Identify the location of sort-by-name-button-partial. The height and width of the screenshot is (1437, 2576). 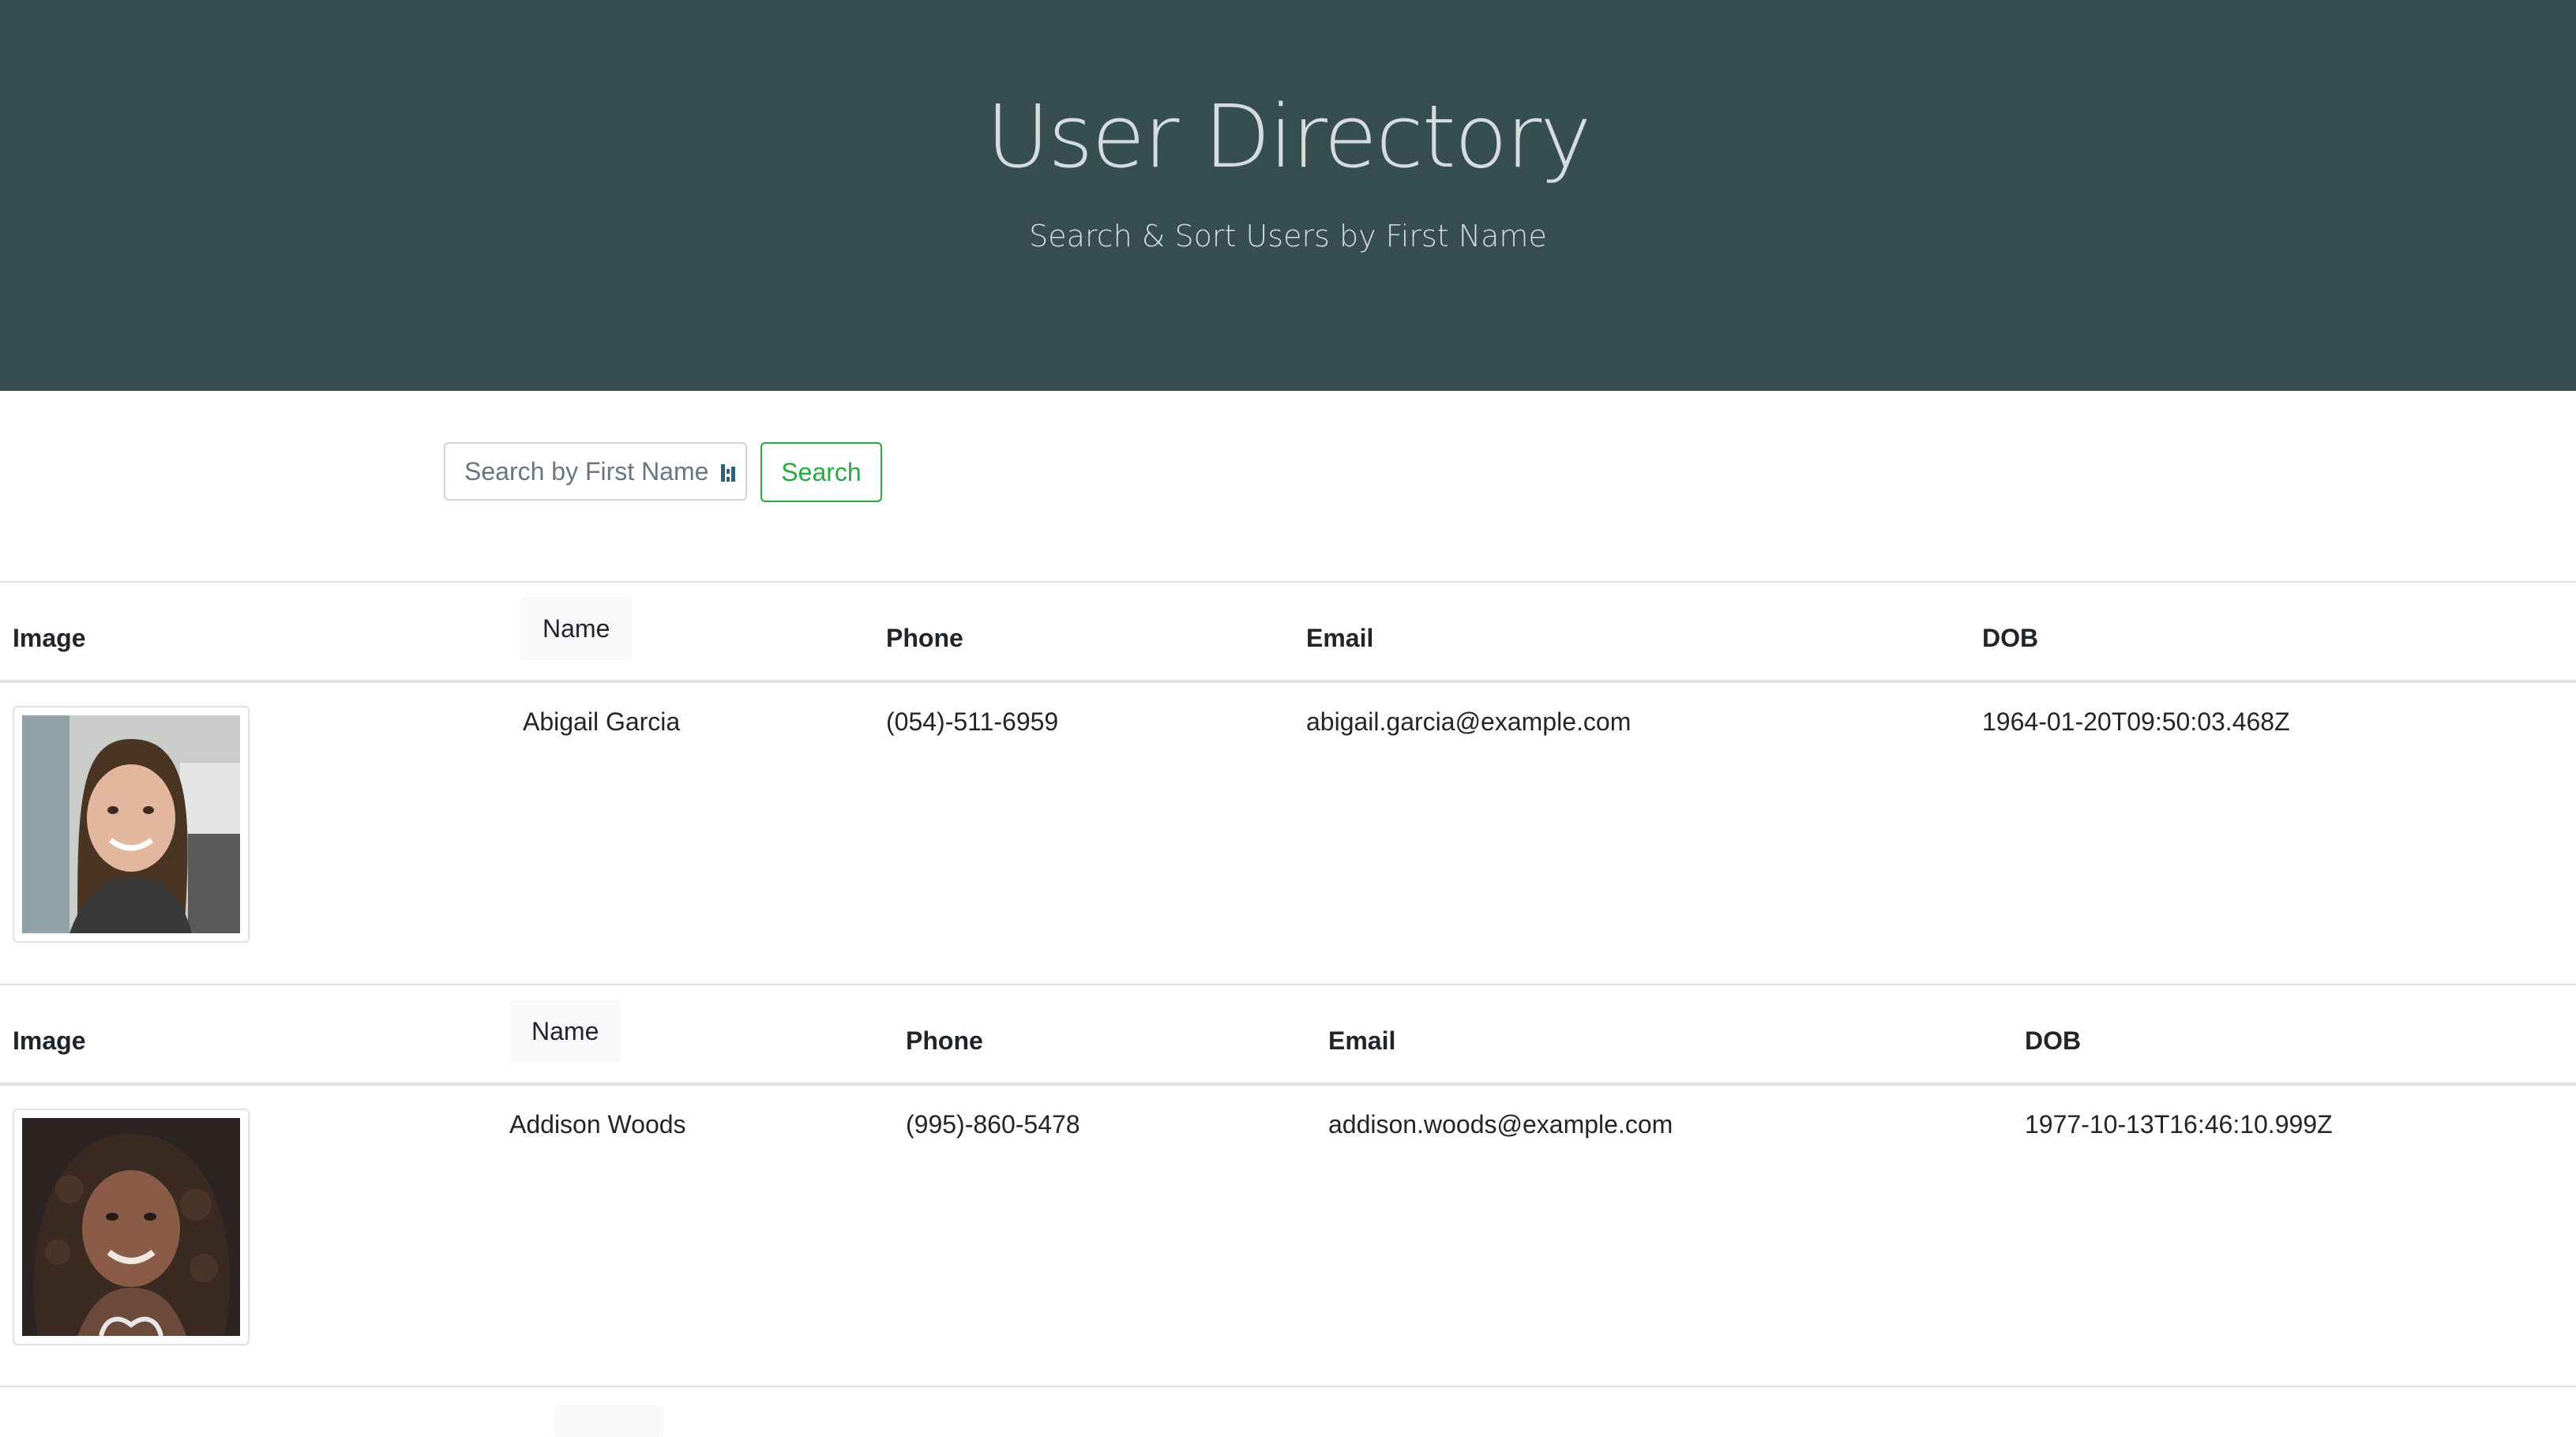
(608, 1421).